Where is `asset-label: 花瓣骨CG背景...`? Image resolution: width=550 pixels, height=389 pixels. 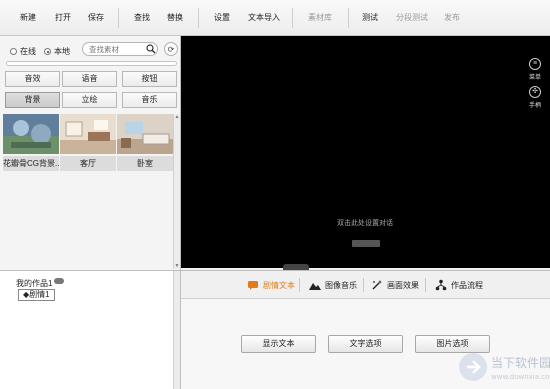 asset-label: 花瓣骨CG背景... is located at coordinates (31, 163).